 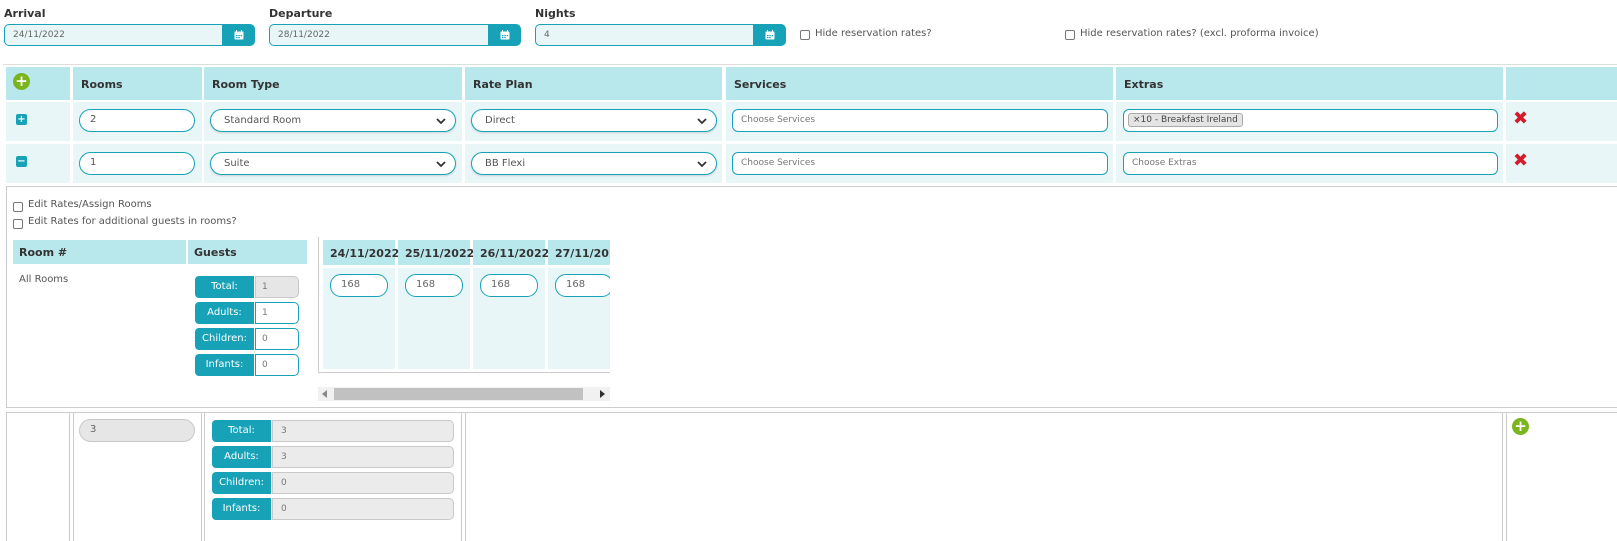 What do you see at coordinates (38, 121) in the screenshot?
I see `table-row-1-toggle-cell: +` at bounding box center [38, 121].